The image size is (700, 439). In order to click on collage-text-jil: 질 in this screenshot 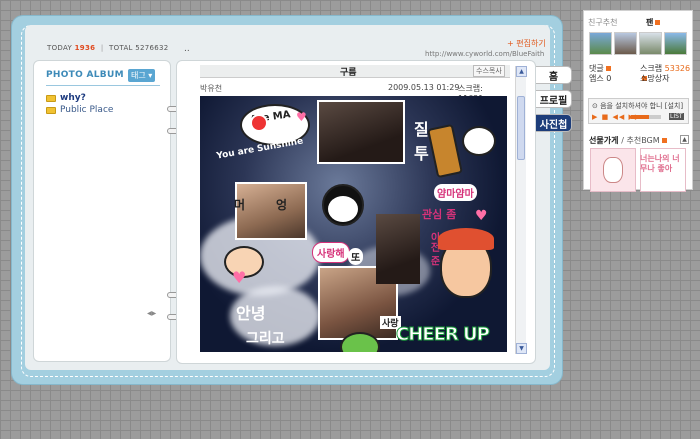, I will do `click(421, 129)`.